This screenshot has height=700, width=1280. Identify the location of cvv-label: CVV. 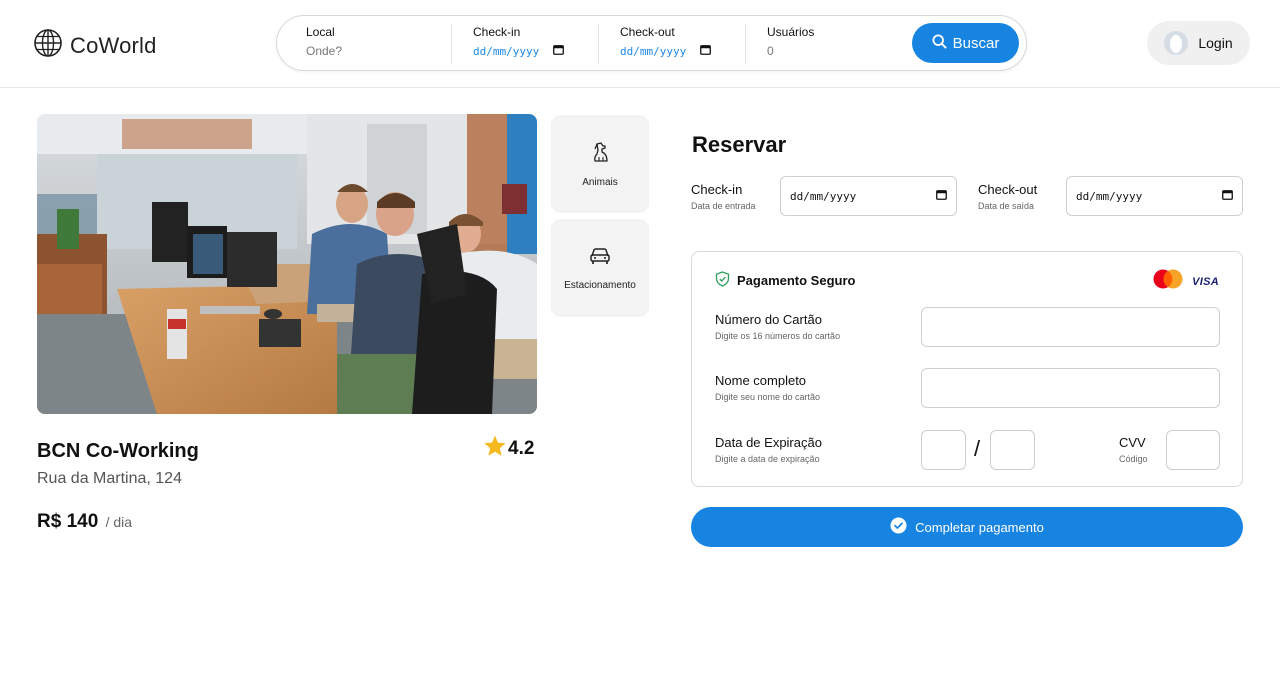
(1132, 442).